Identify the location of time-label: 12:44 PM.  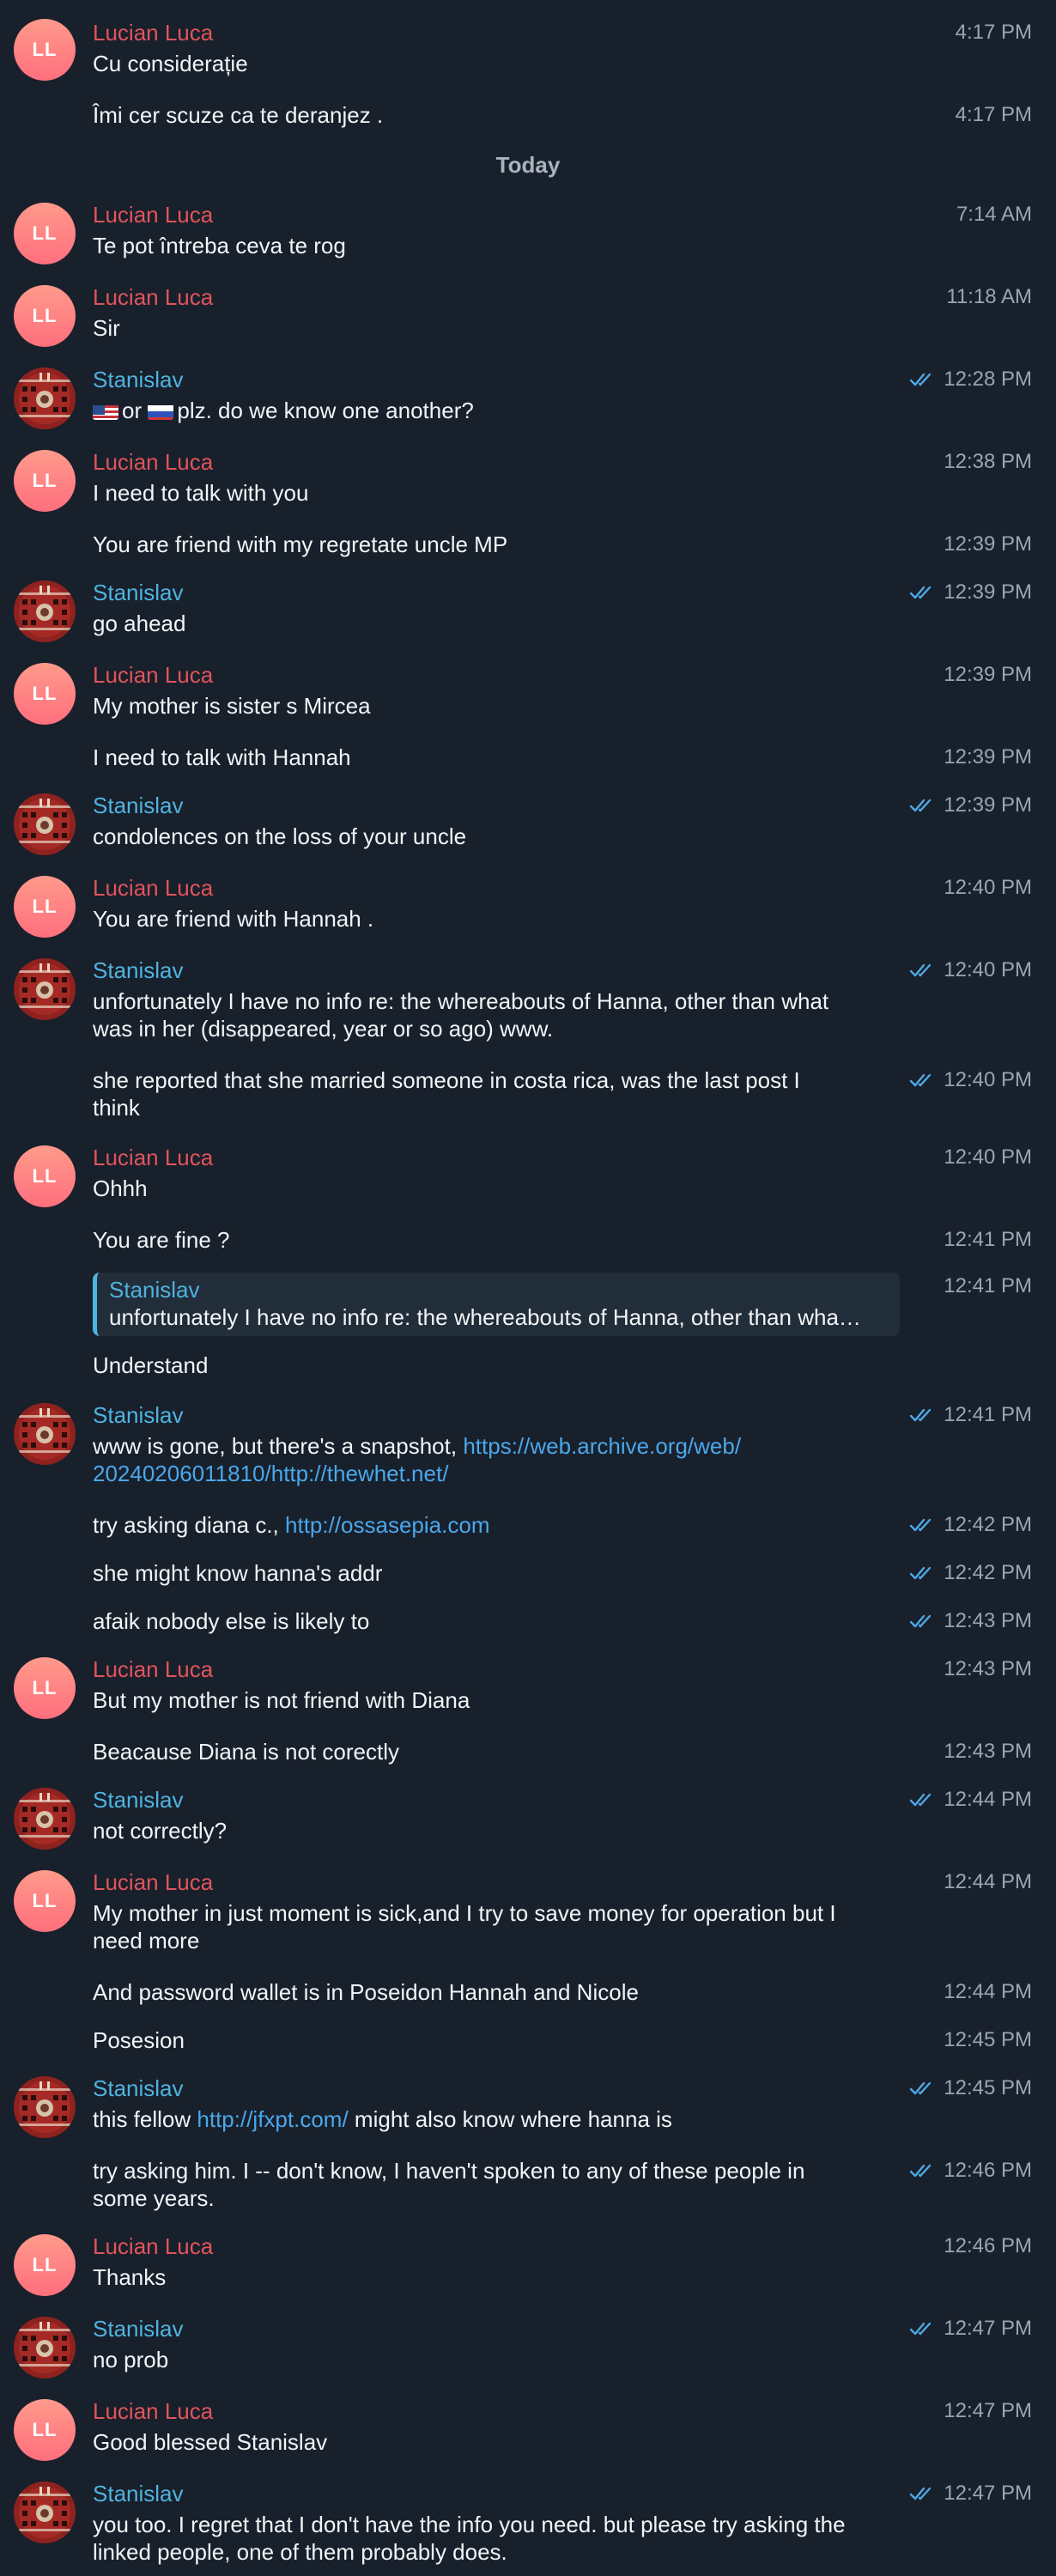
(988, 1881).